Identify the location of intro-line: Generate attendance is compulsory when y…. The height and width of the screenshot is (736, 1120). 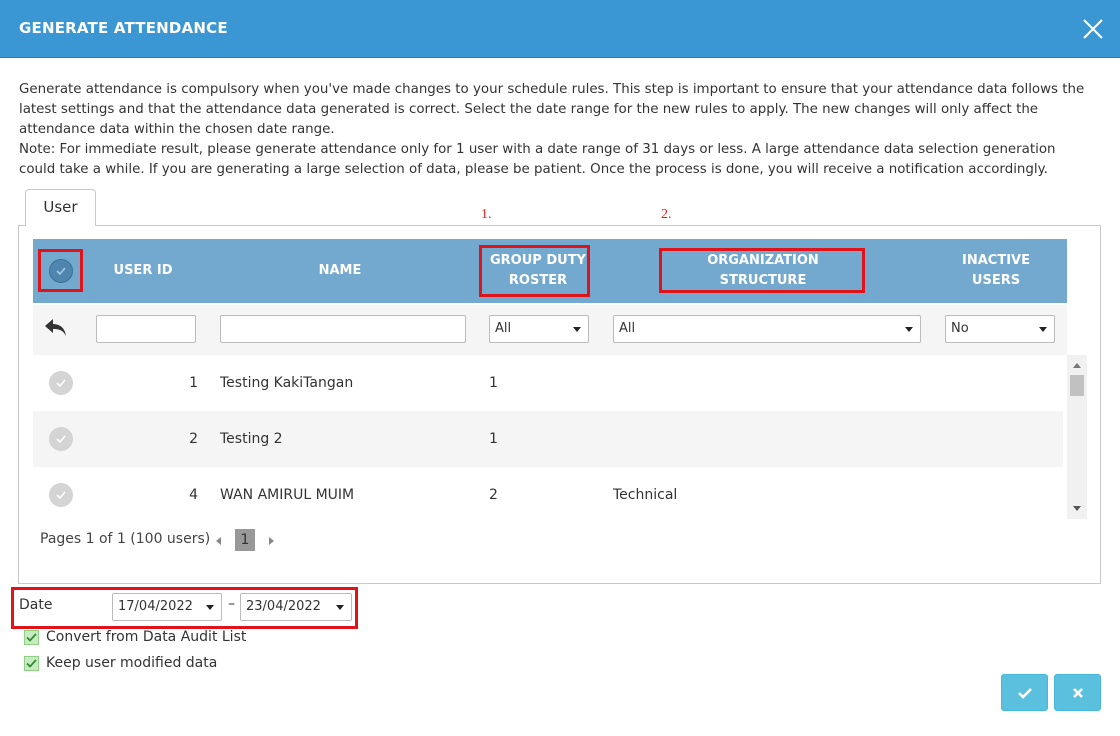
(552, 89).